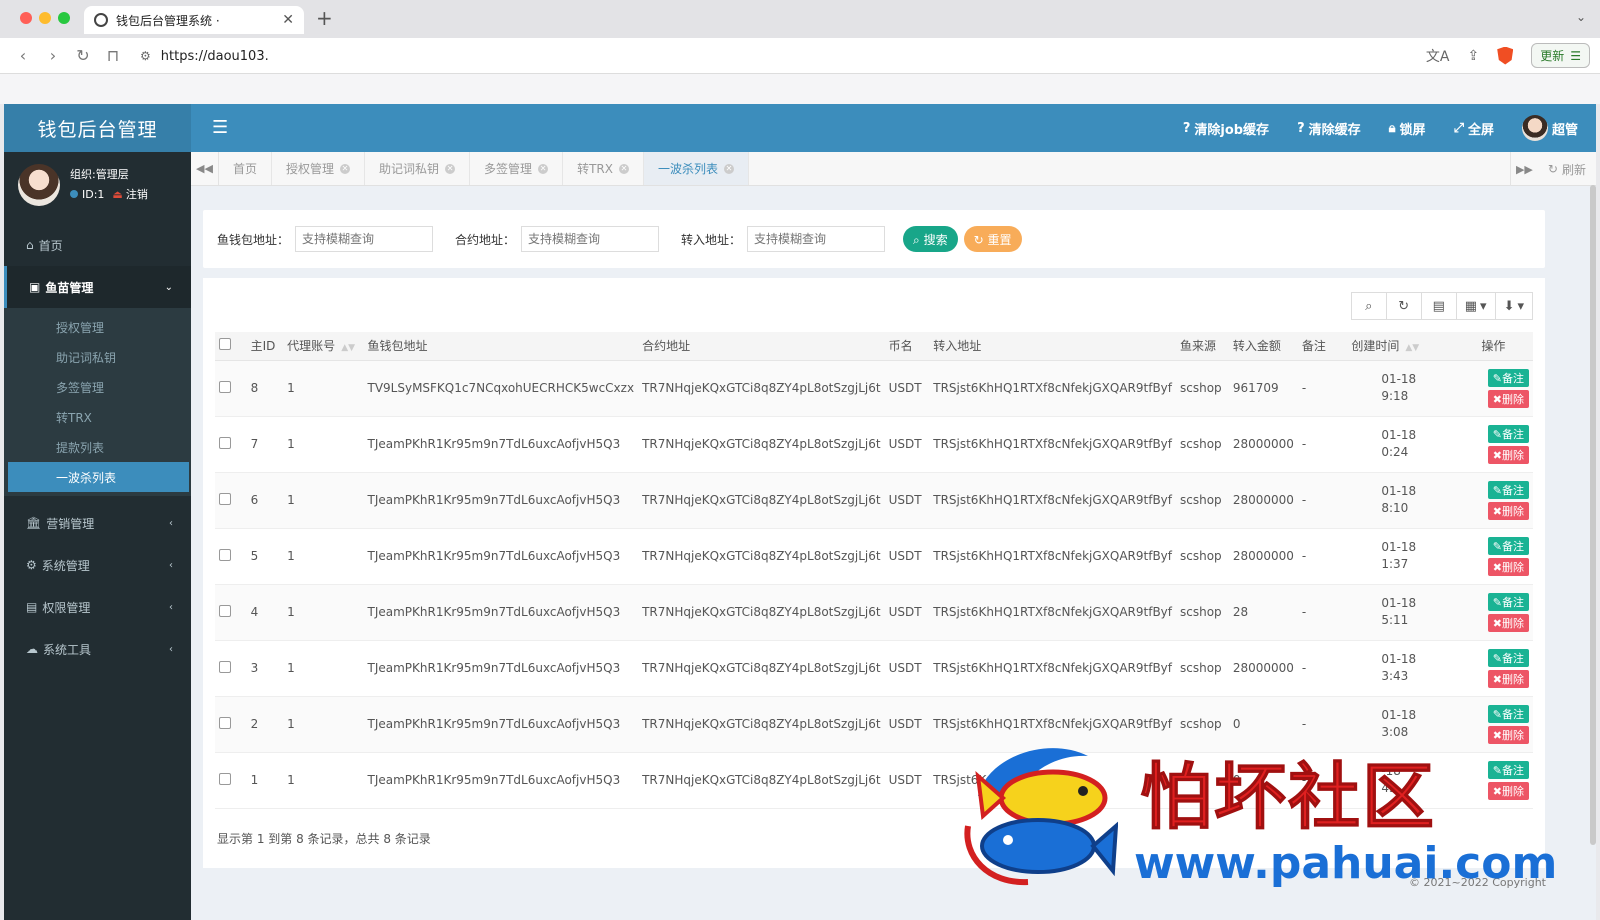  What do you see at coordinates (1560, 55) in the screenshot?
I see `update-button: 更新 ☰` at bounding box center [1560, 55].